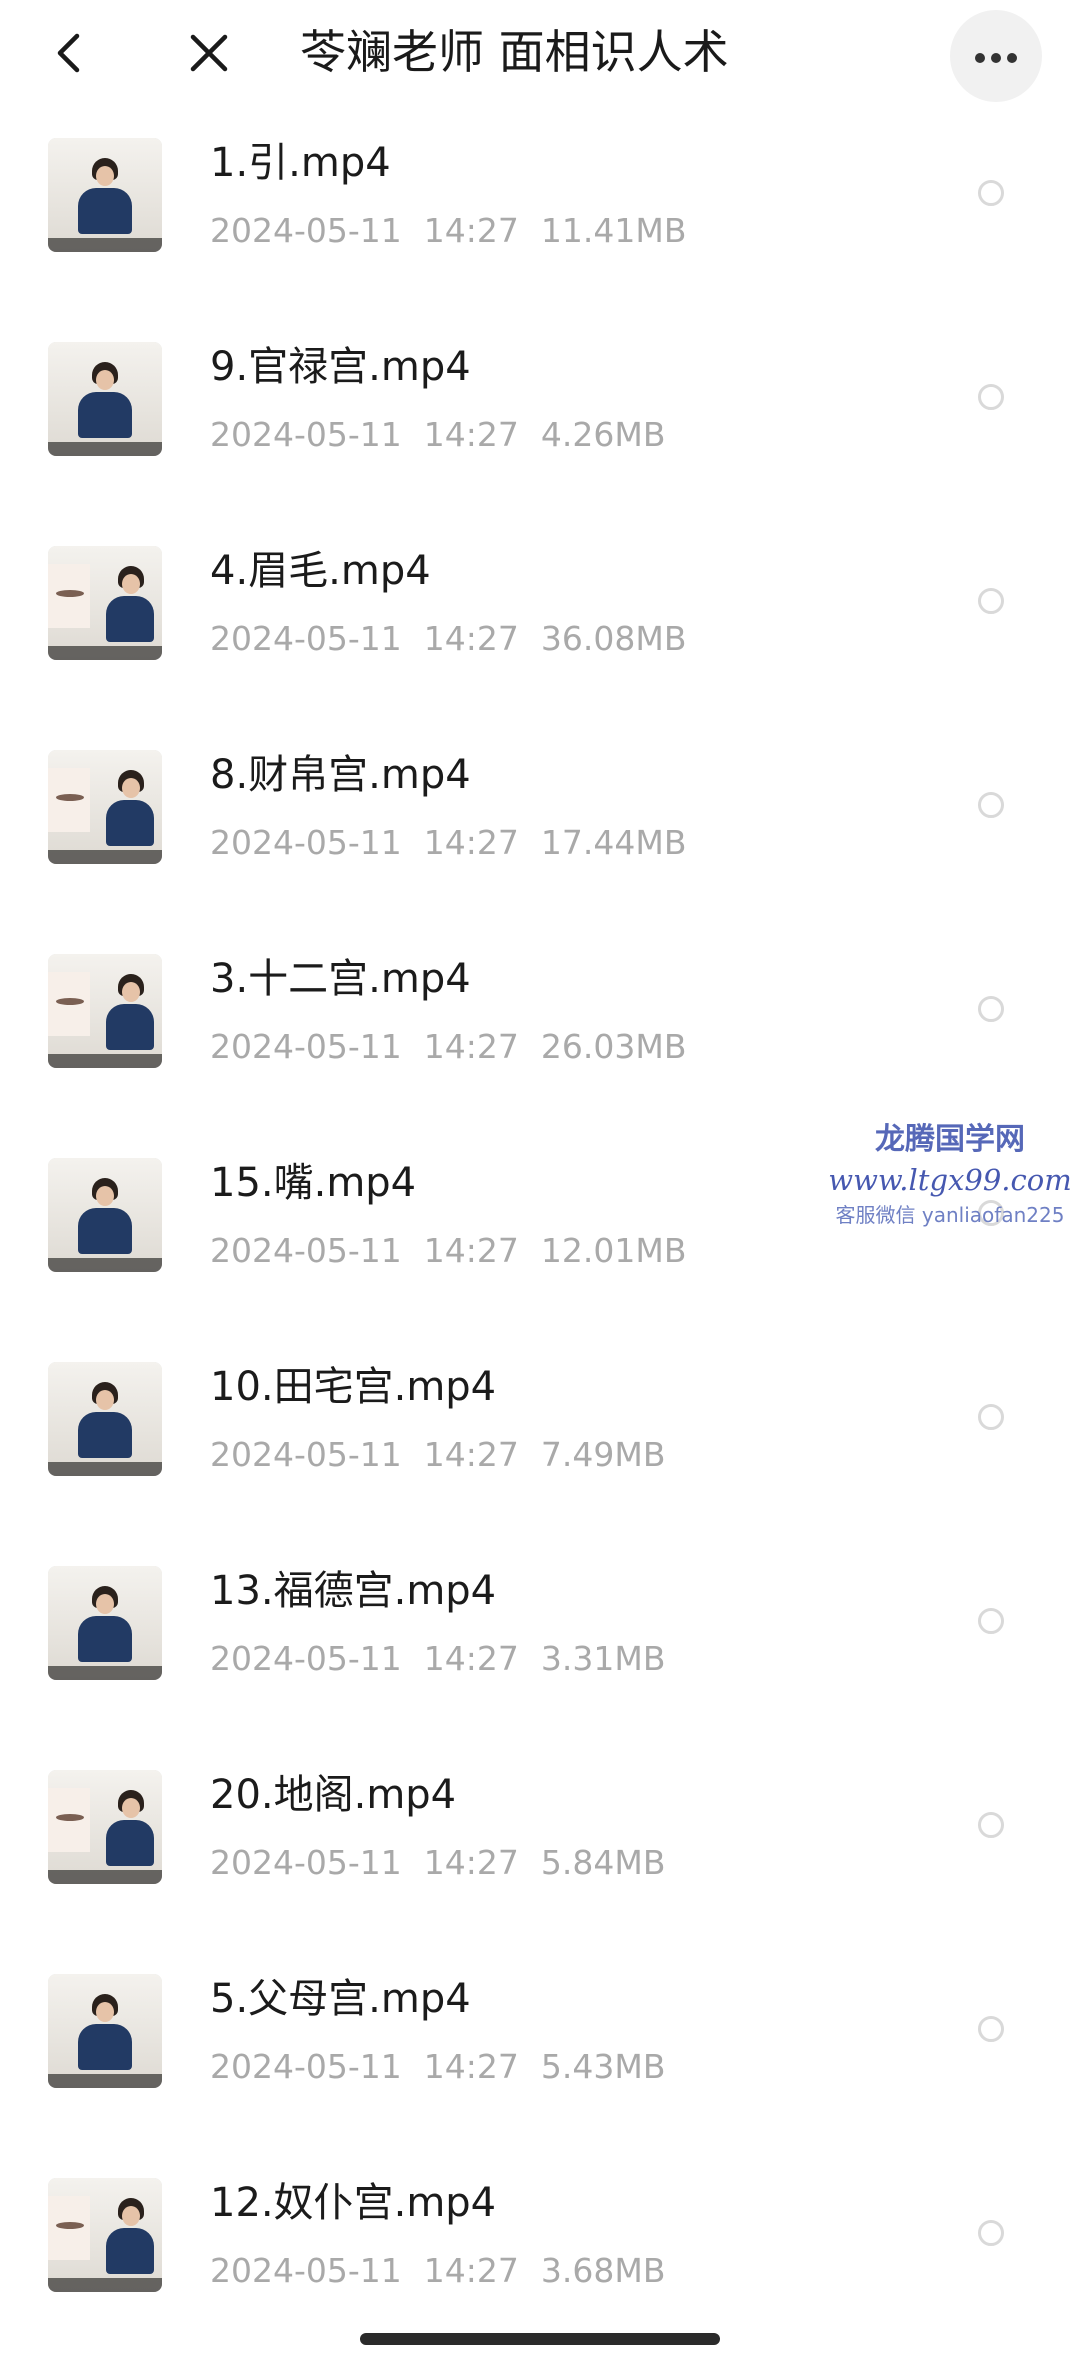  I want to click on file-size: 5.84MB, so click(603, 1862).